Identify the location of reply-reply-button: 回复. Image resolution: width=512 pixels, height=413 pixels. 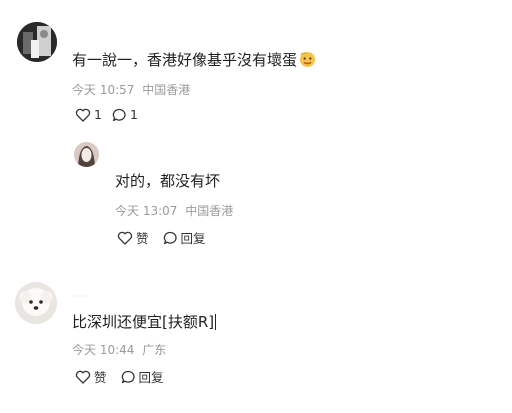
(184, 237).